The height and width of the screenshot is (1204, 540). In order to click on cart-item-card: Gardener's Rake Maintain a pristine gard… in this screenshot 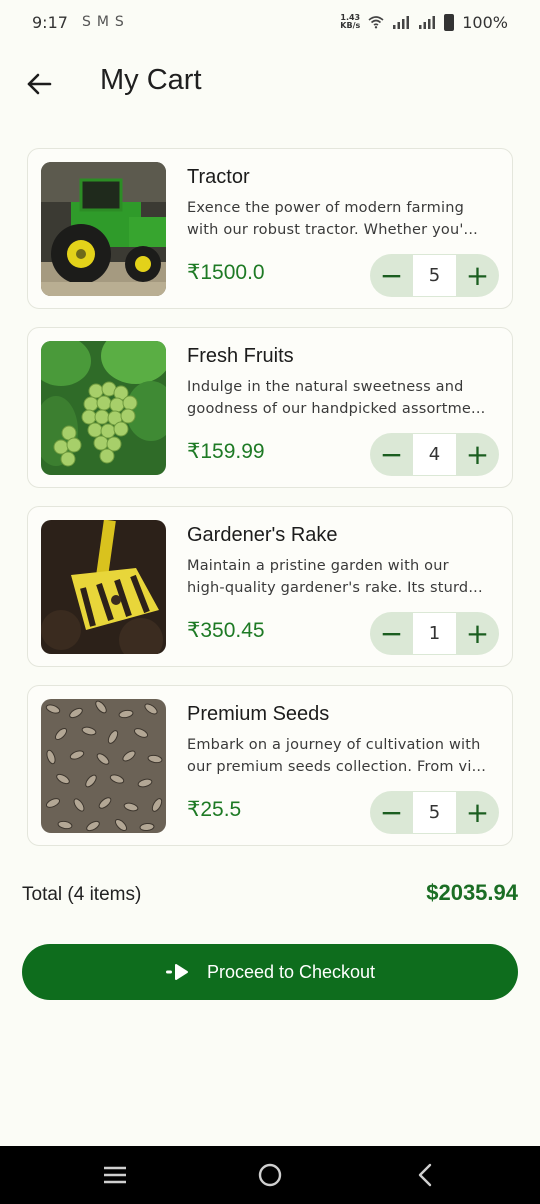, I will do `click(270, 586)`.